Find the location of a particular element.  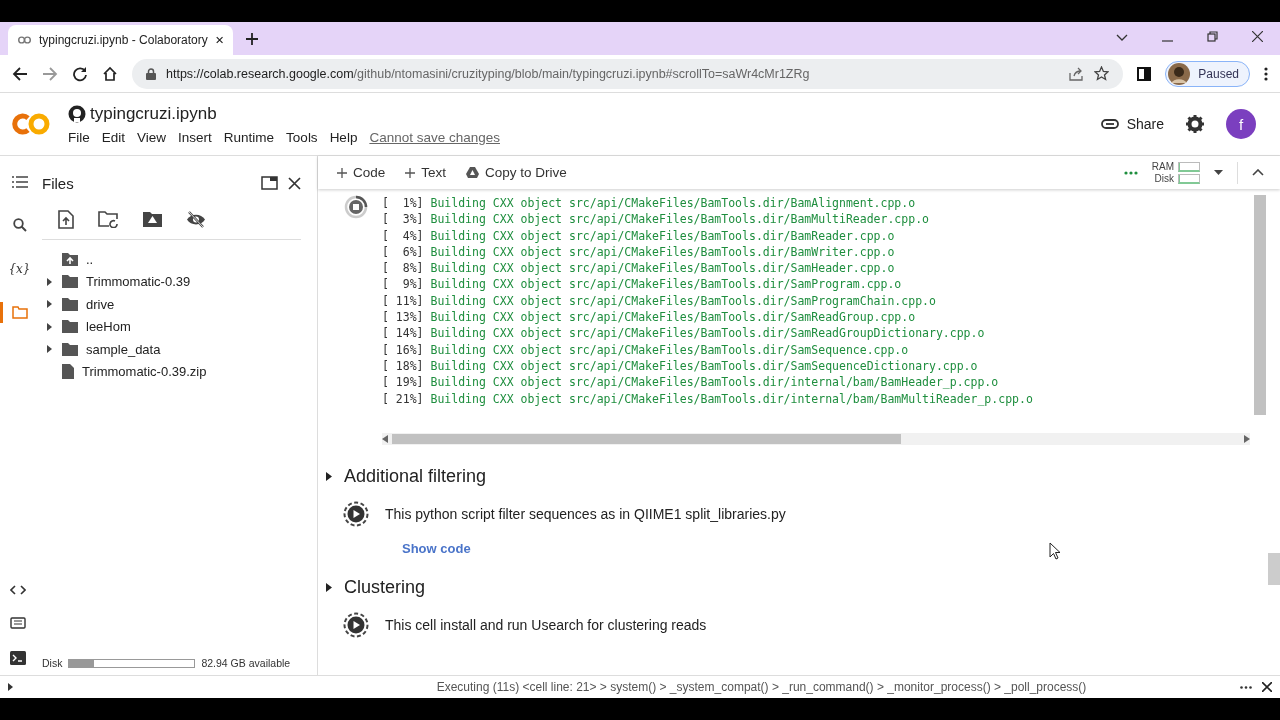

file-tree-item: .. is located at coordinates (171, 259).